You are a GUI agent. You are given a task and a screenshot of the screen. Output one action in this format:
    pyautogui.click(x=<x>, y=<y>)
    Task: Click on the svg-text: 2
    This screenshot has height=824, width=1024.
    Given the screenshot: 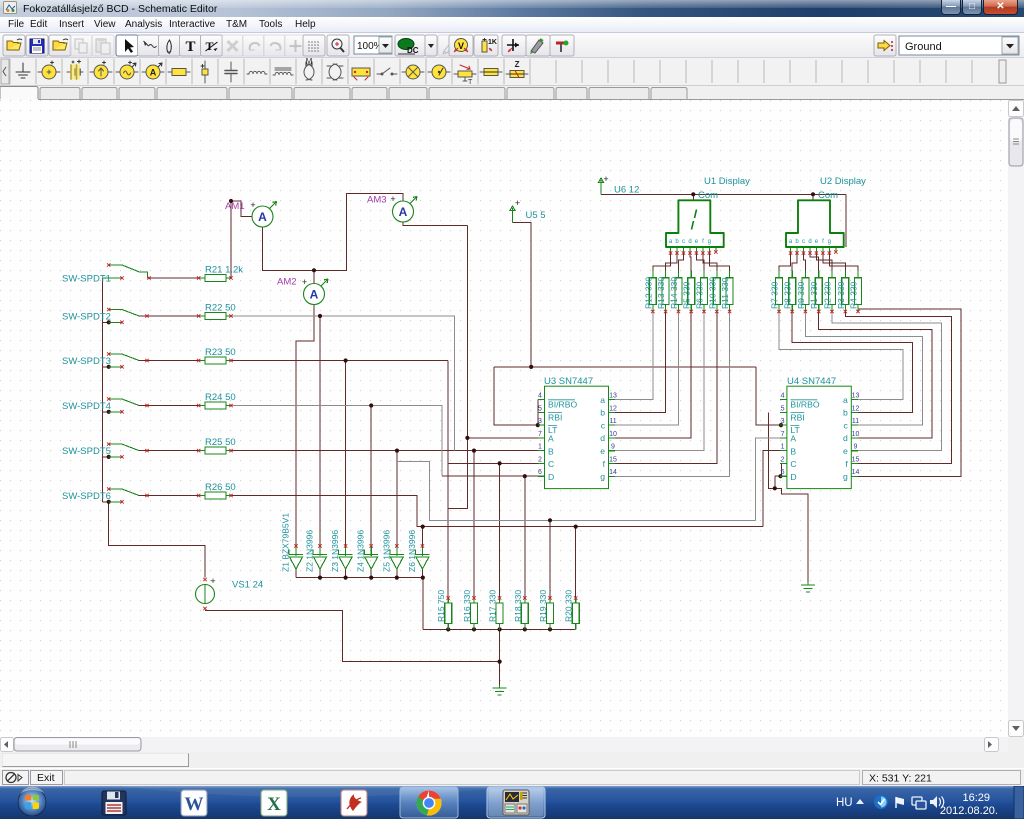 What is the action you would take?
    pyautogui.click(x=540, y=459)
    